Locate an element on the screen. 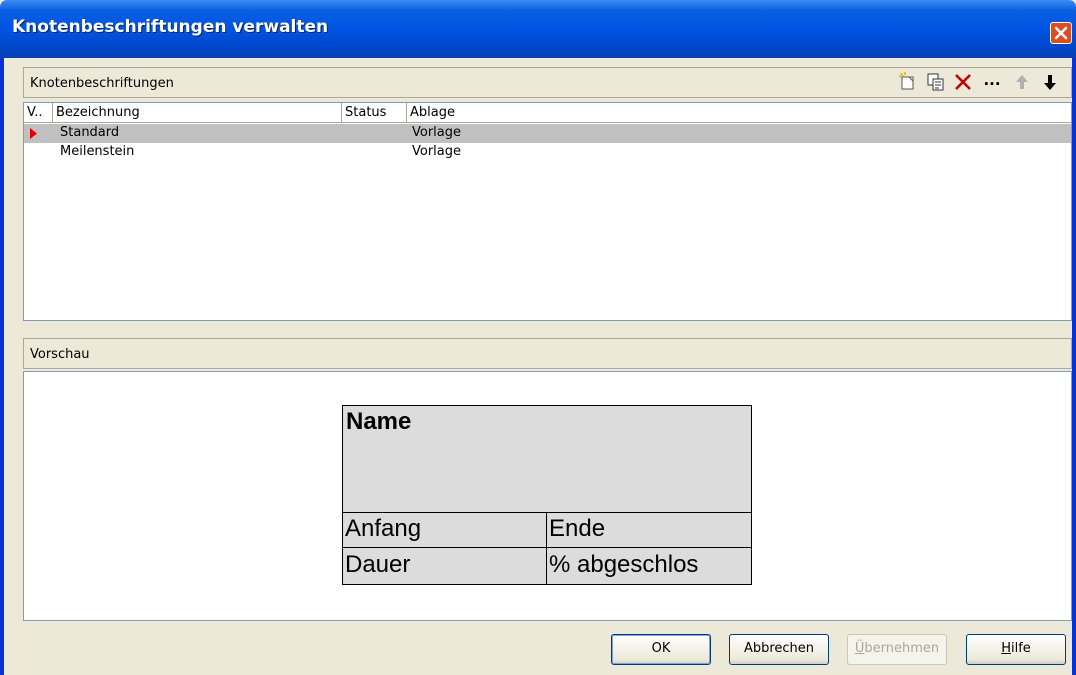 This screenshot has height=675, width=1076. move-down-icon is located at coordinates (1050, 82).